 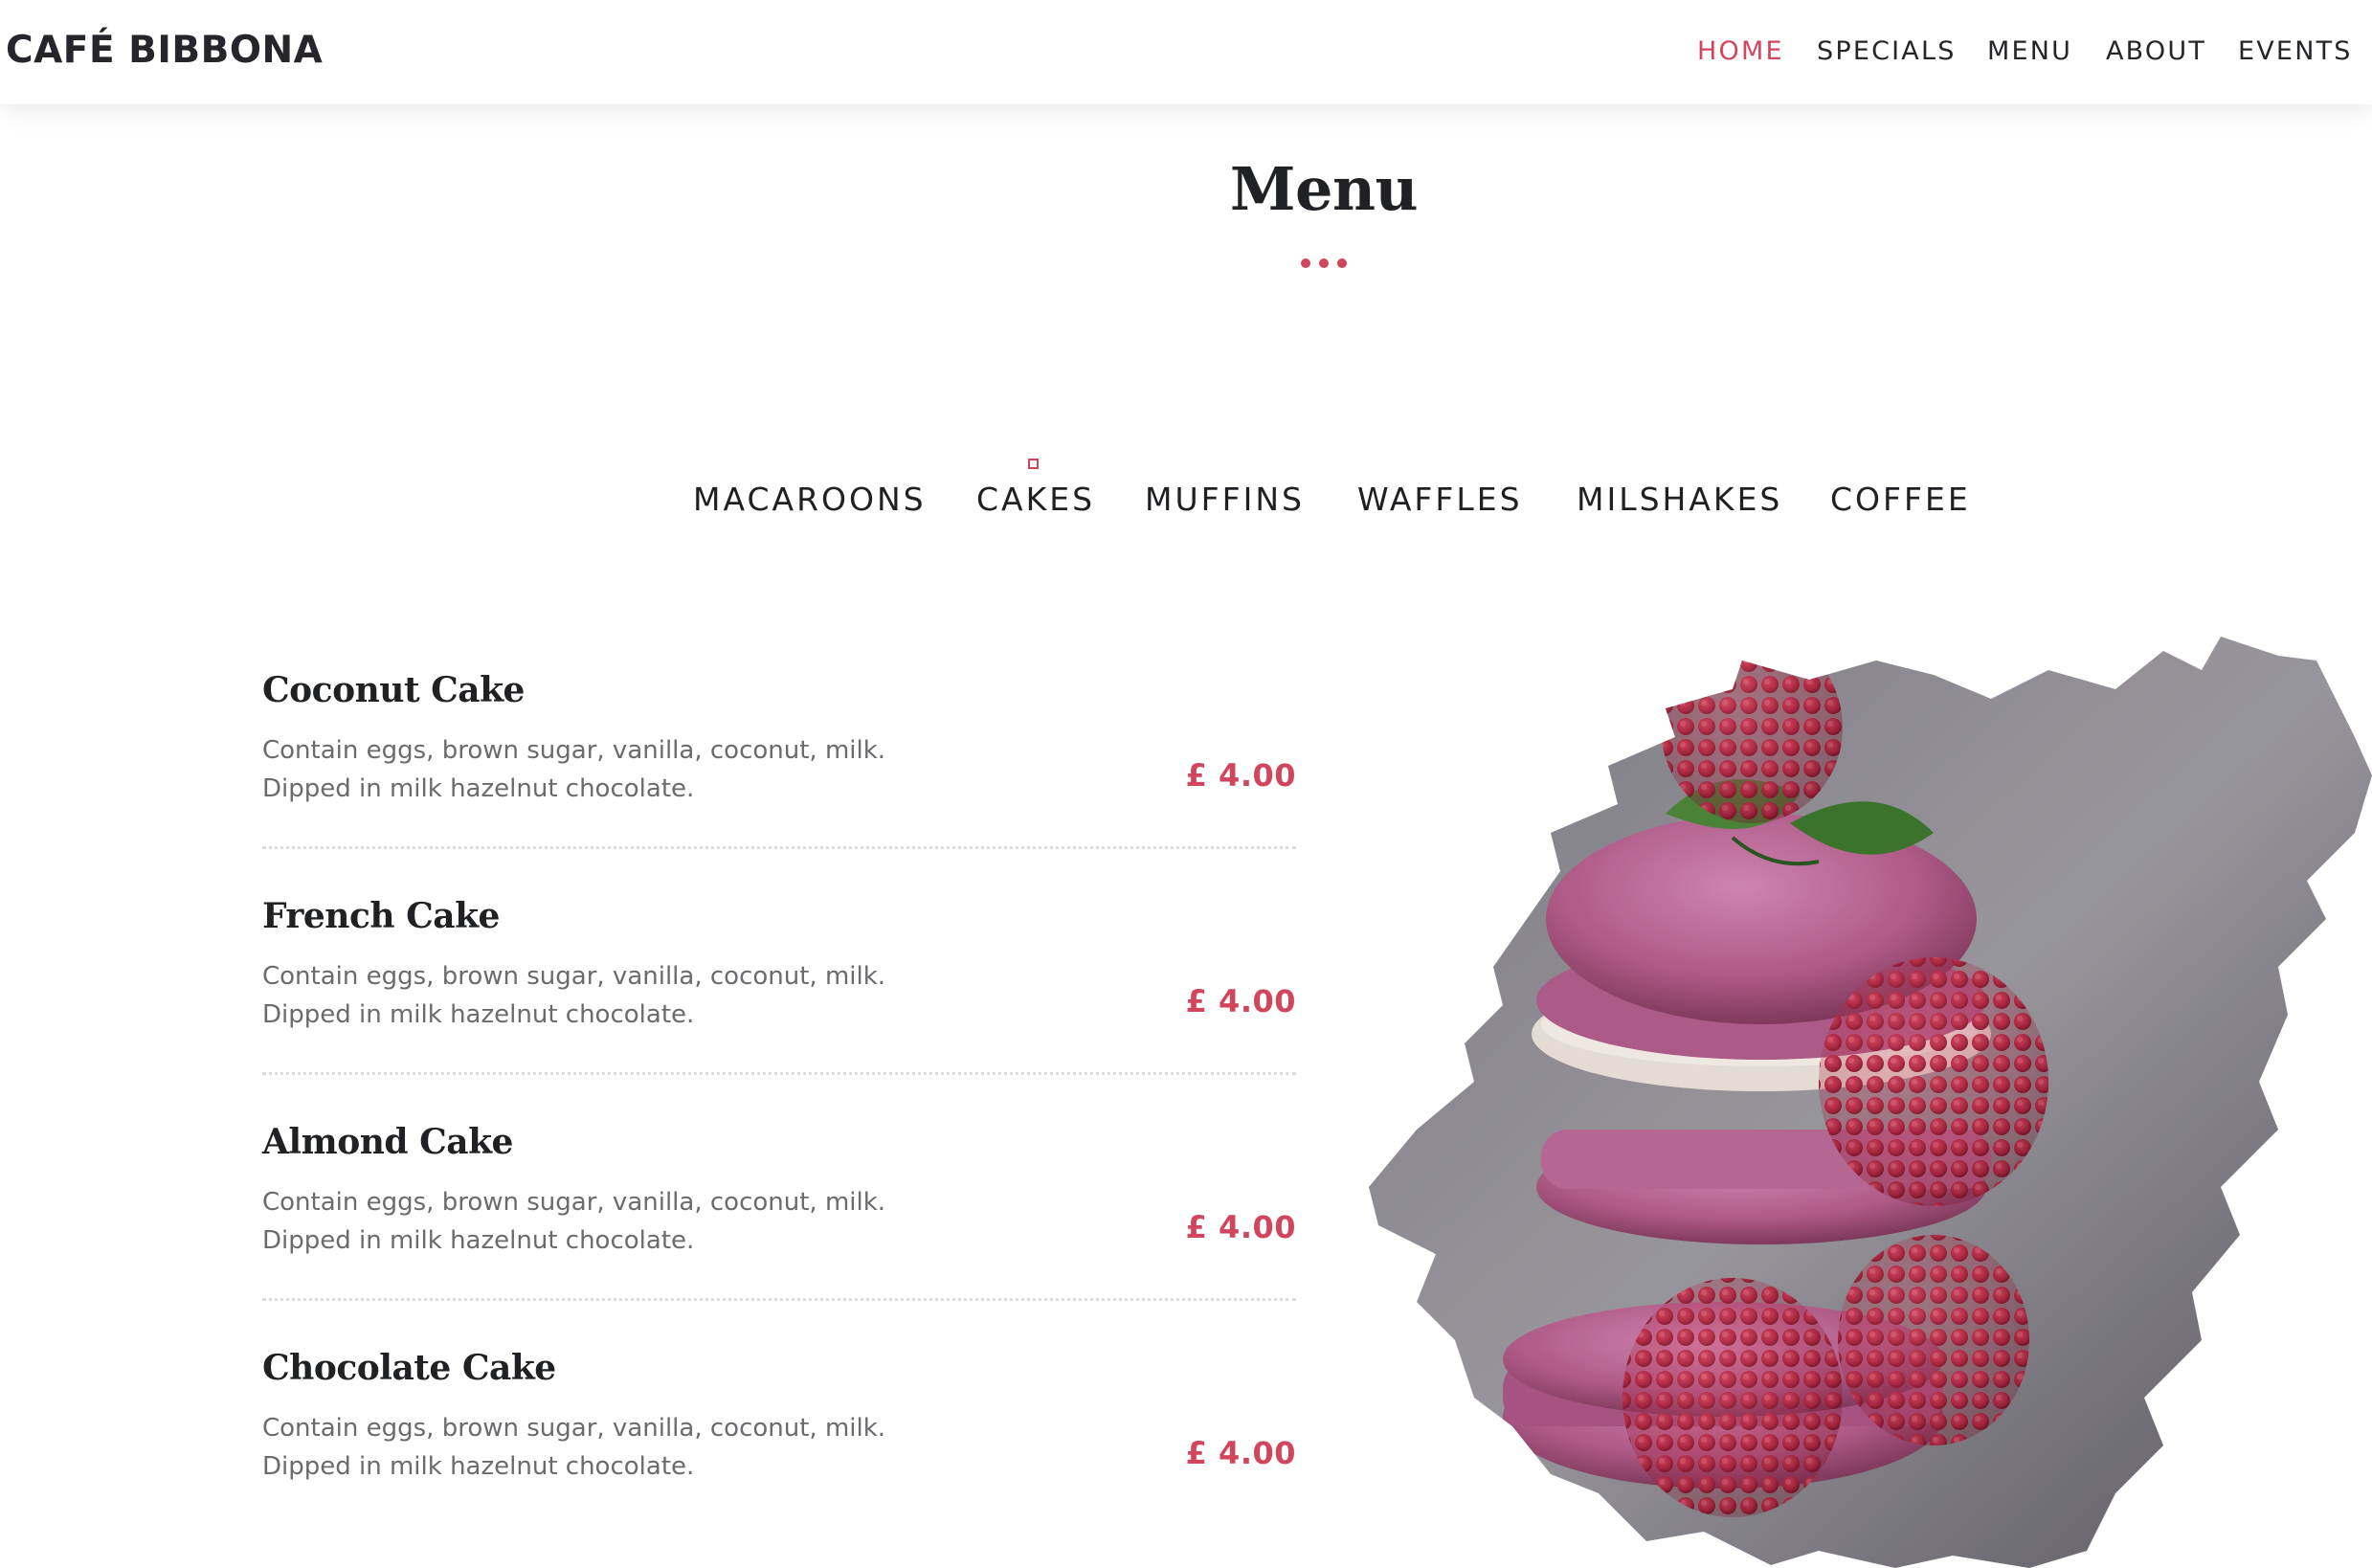 I want to click on item-name: Chocolate Cake, so click(x=409, y=1368).